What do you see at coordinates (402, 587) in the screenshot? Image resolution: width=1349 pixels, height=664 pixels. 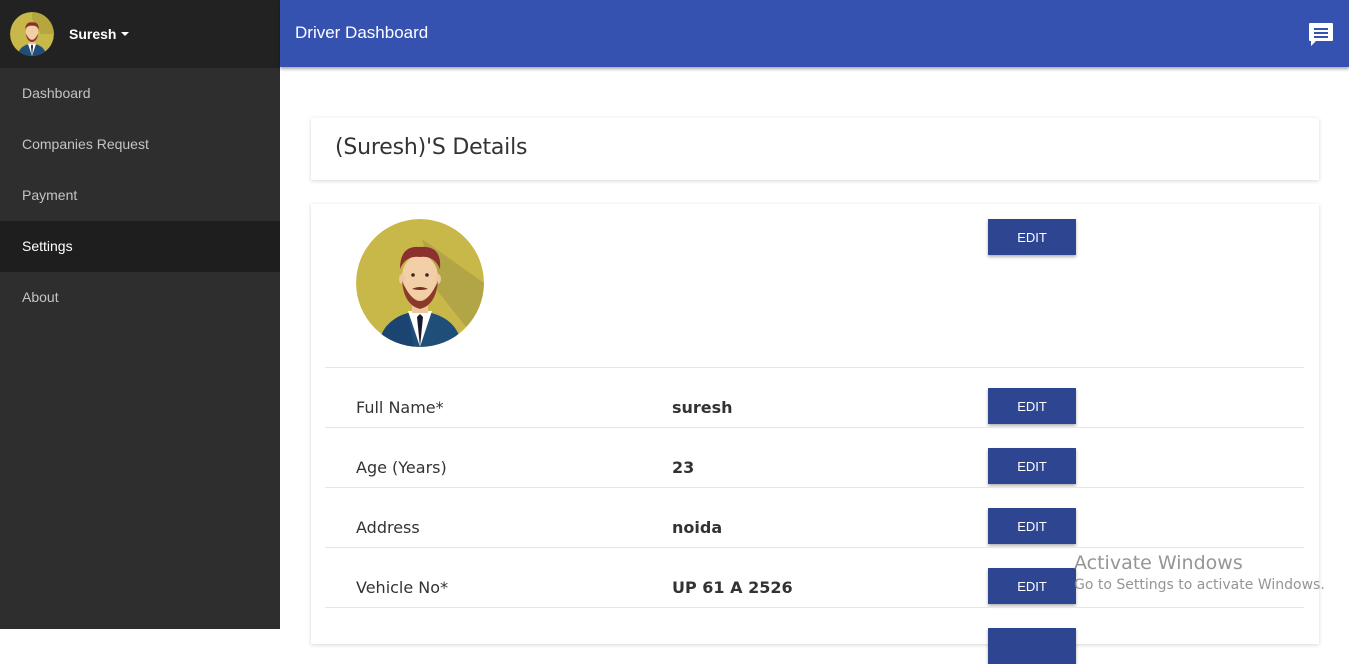 I see `field-label-vehicle-no: Vehicle No*` at bounding box center [402, 587].